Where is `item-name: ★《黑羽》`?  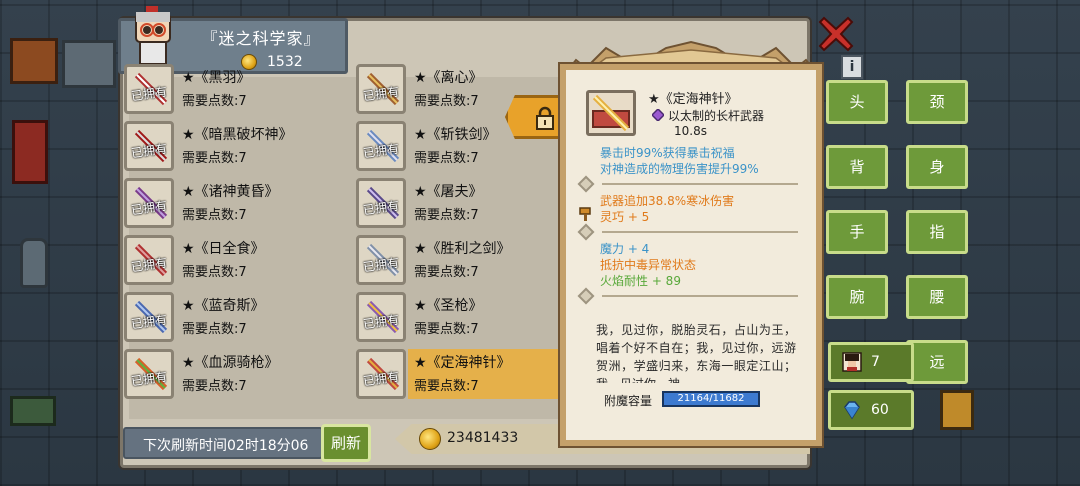 item-name: ★《黑羽》 is located at coordinates (216, 78).